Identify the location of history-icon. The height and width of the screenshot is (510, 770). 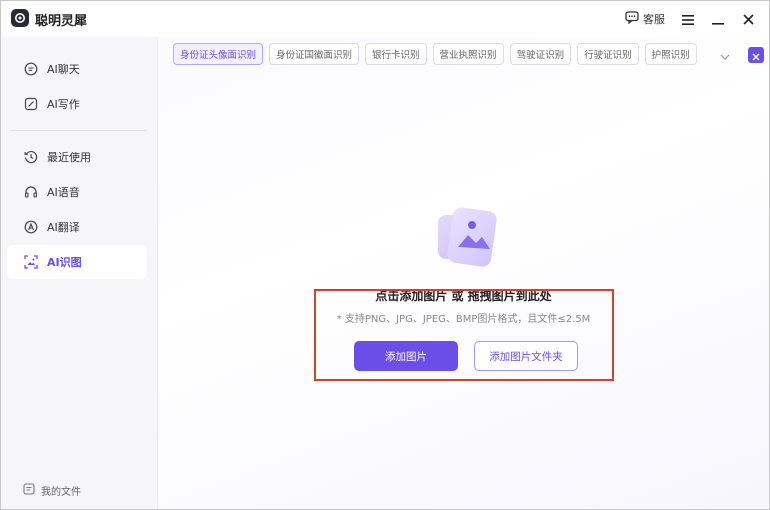
(31, 157).